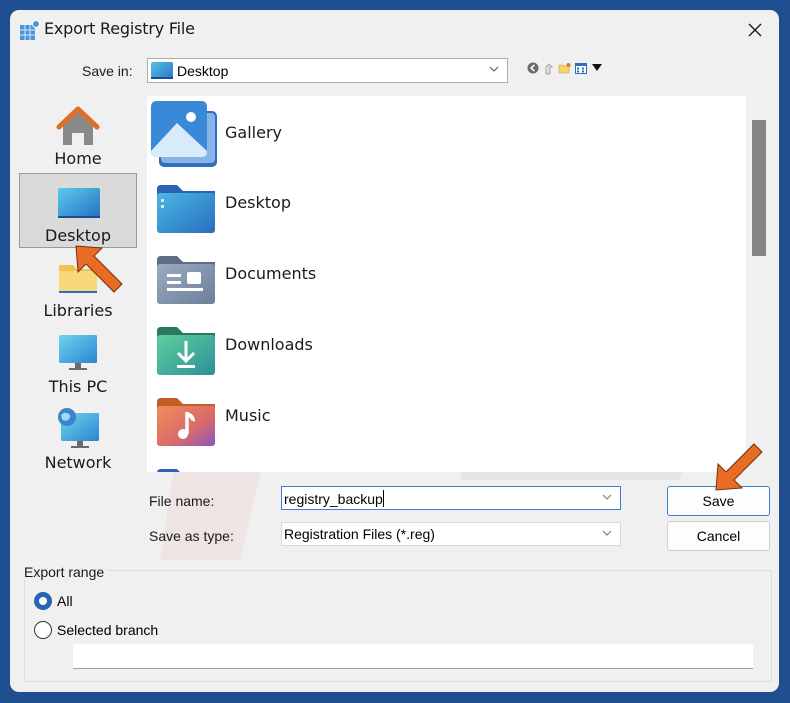 The image size is (790, 703). I want to click on save-button: Save, so click(718, 501).